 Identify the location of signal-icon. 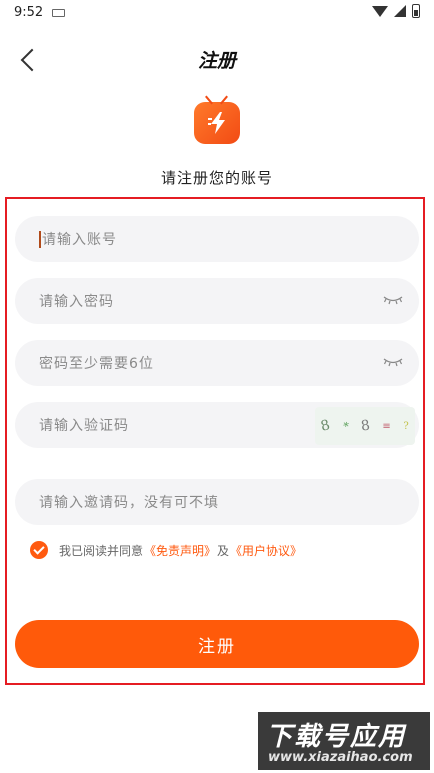
(400, 11).